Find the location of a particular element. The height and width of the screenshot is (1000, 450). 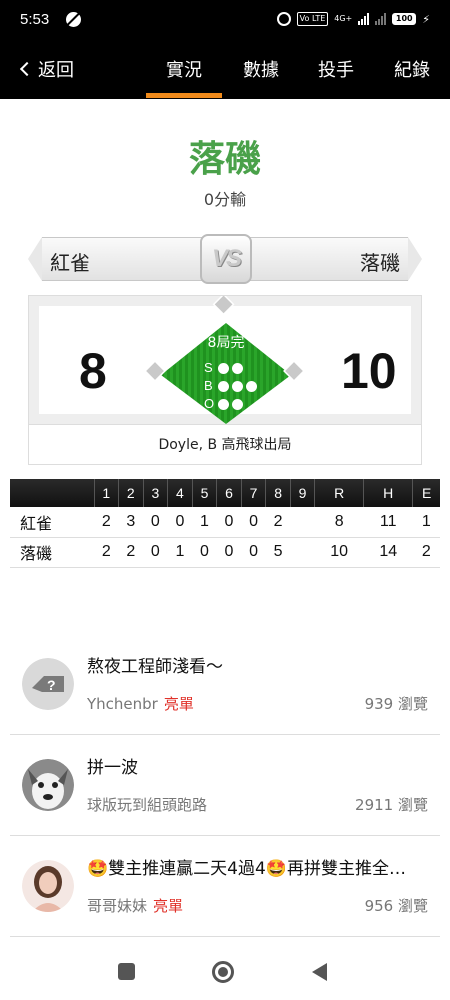

back-button: 返回 is located at coordinates (46, 69).